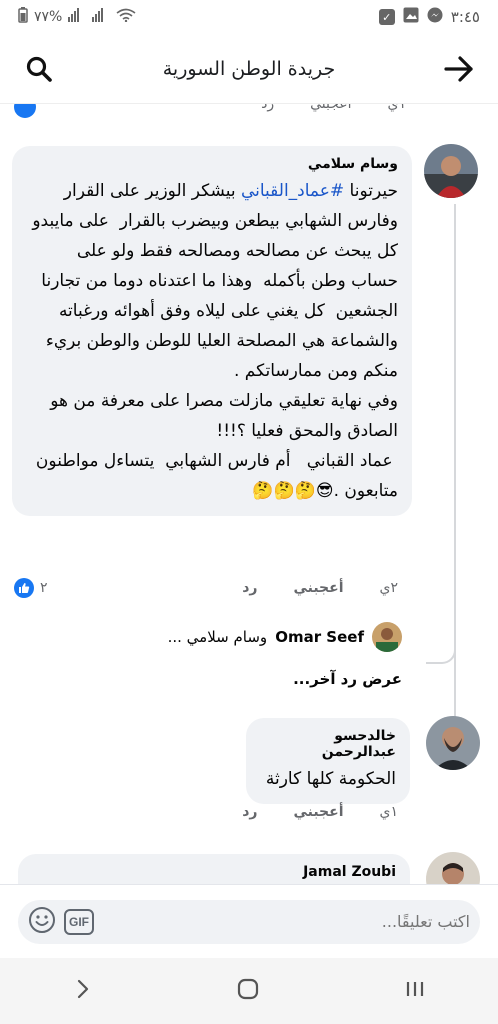  I want to click on comment-author: Jamal Zoubi, so click(214, 872).